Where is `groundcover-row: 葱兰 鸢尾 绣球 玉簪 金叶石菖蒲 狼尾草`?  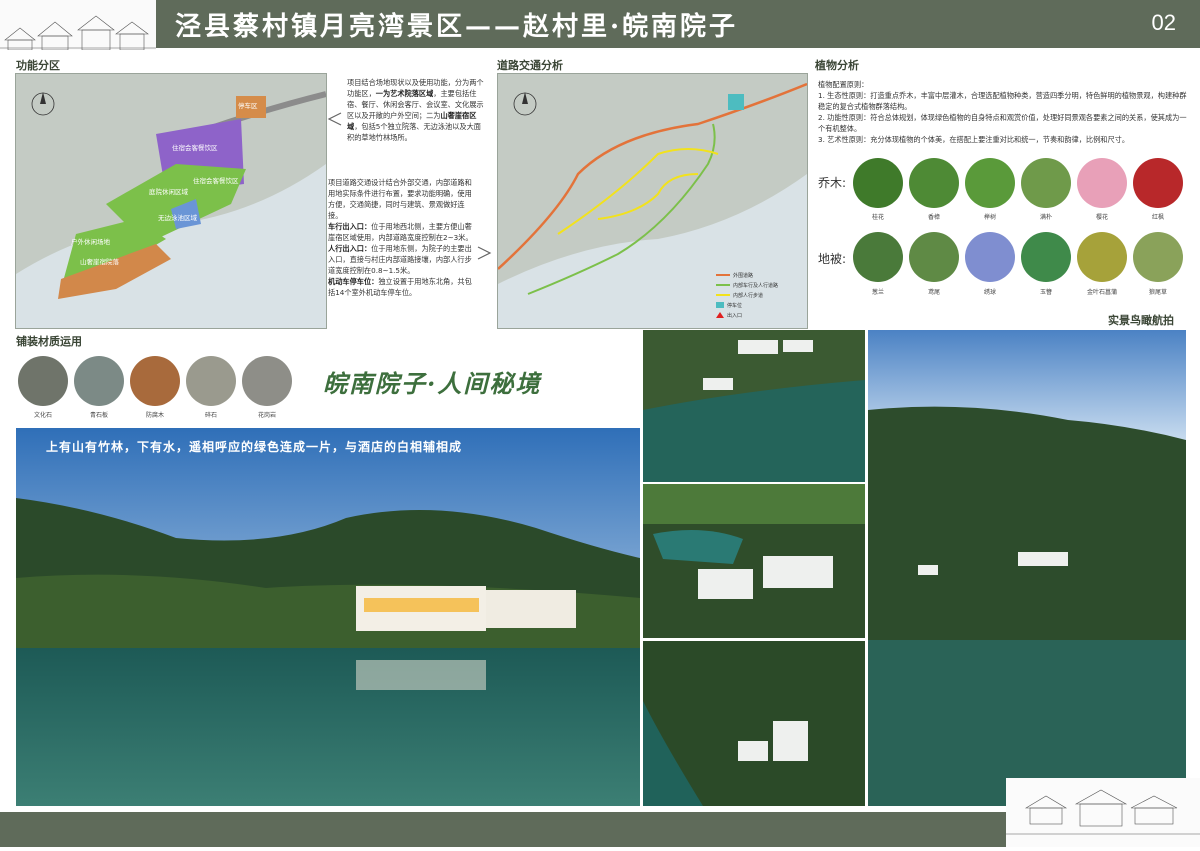 groundcover-row: 葱兰 鸢尾 绣球 玉簪 金叶石菖蒲 狼尾草 is located at coordinates (1020, 264).